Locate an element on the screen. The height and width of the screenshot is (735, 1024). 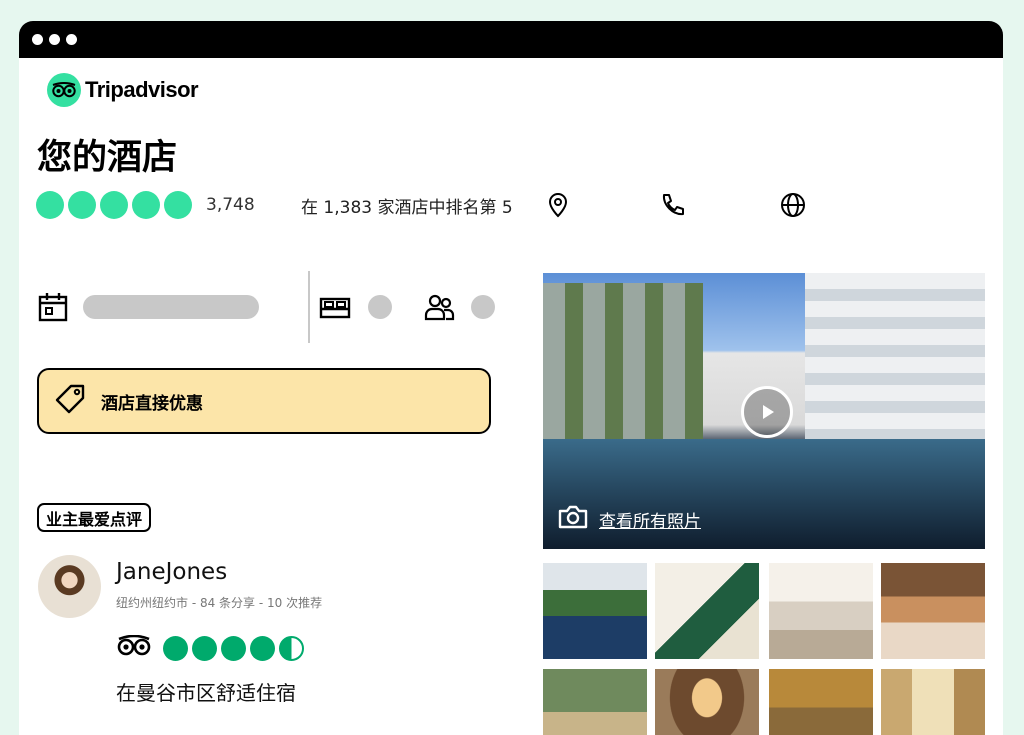
guests-field is located at coordinates (483, 307).